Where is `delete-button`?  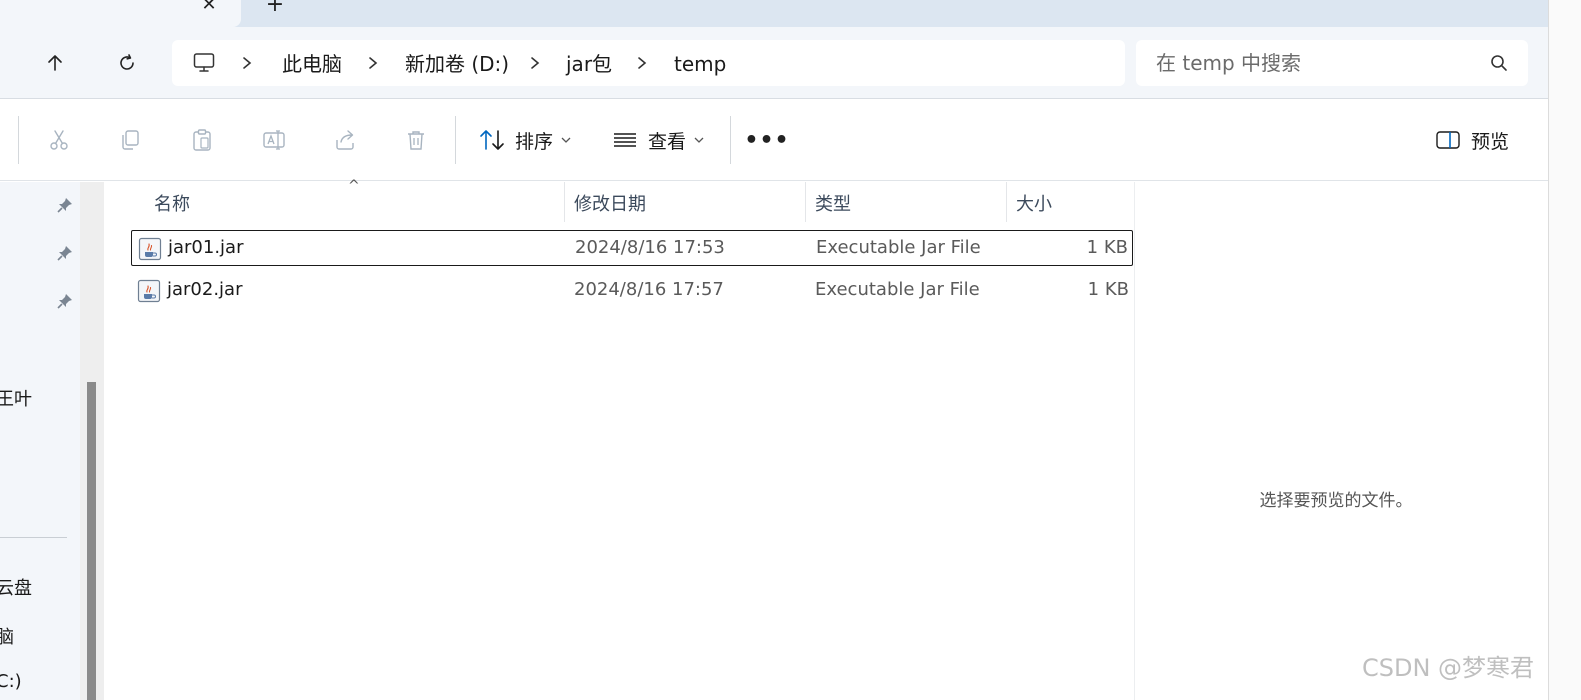
delete-button is located at coordinates (416, 140).